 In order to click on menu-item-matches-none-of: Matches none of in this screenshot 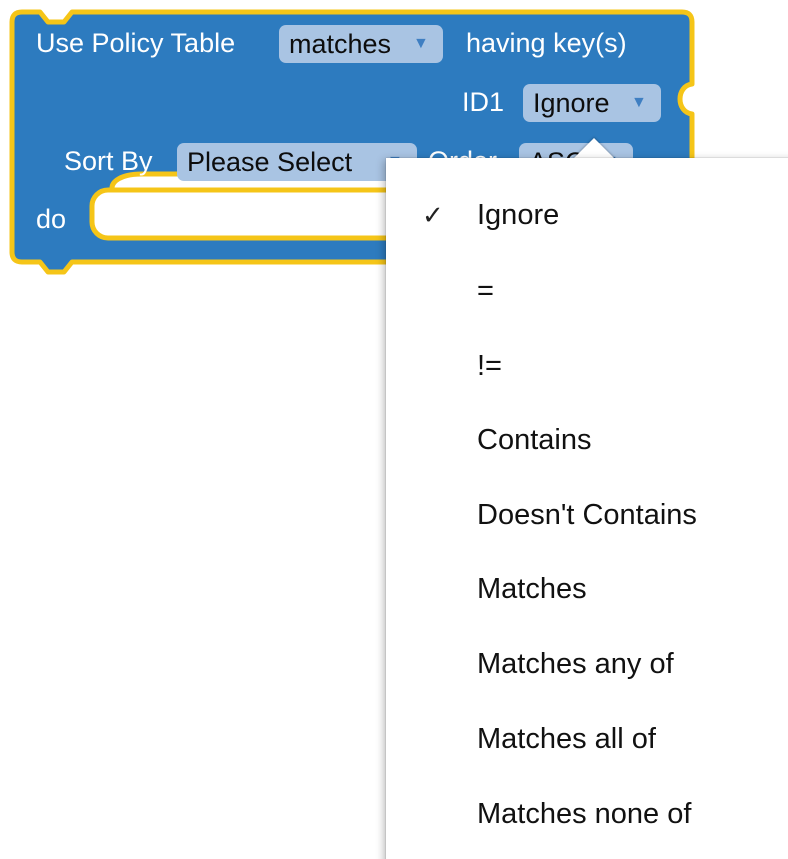, I will do `click(586, 814)`.